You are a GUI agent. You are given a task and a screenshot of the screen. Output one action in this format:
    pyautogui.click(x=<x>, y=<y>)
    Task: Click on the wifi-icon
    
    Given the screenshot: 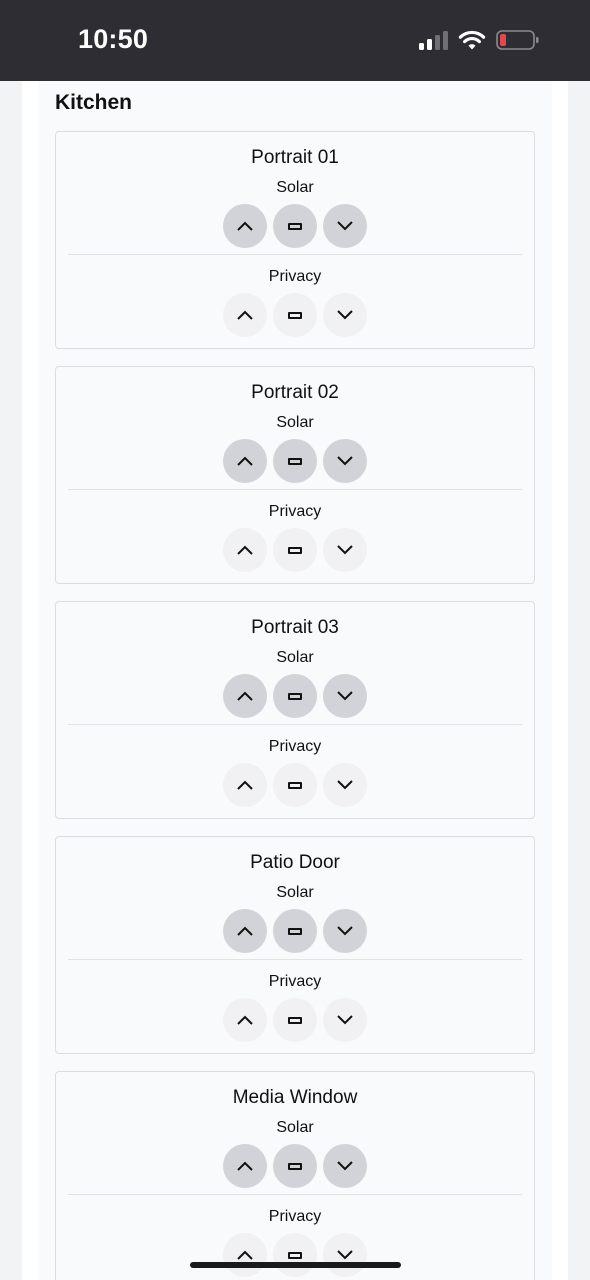 What is the action you would take?
    pyautogui.click(x=472, y=40)
    